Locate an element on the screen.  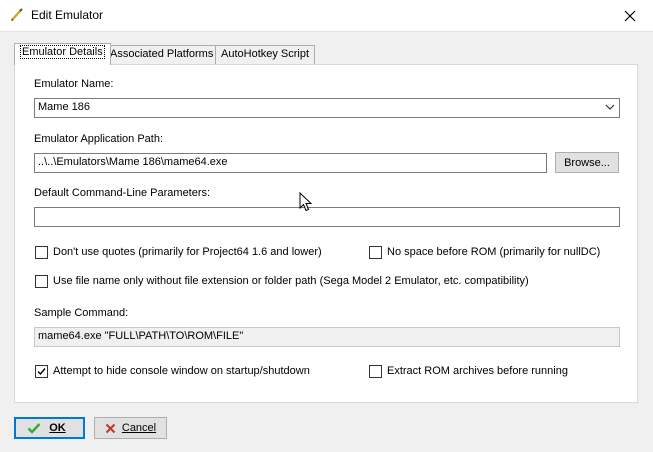
use-file-name-only-checkbox is located at coordinates (41, 281).